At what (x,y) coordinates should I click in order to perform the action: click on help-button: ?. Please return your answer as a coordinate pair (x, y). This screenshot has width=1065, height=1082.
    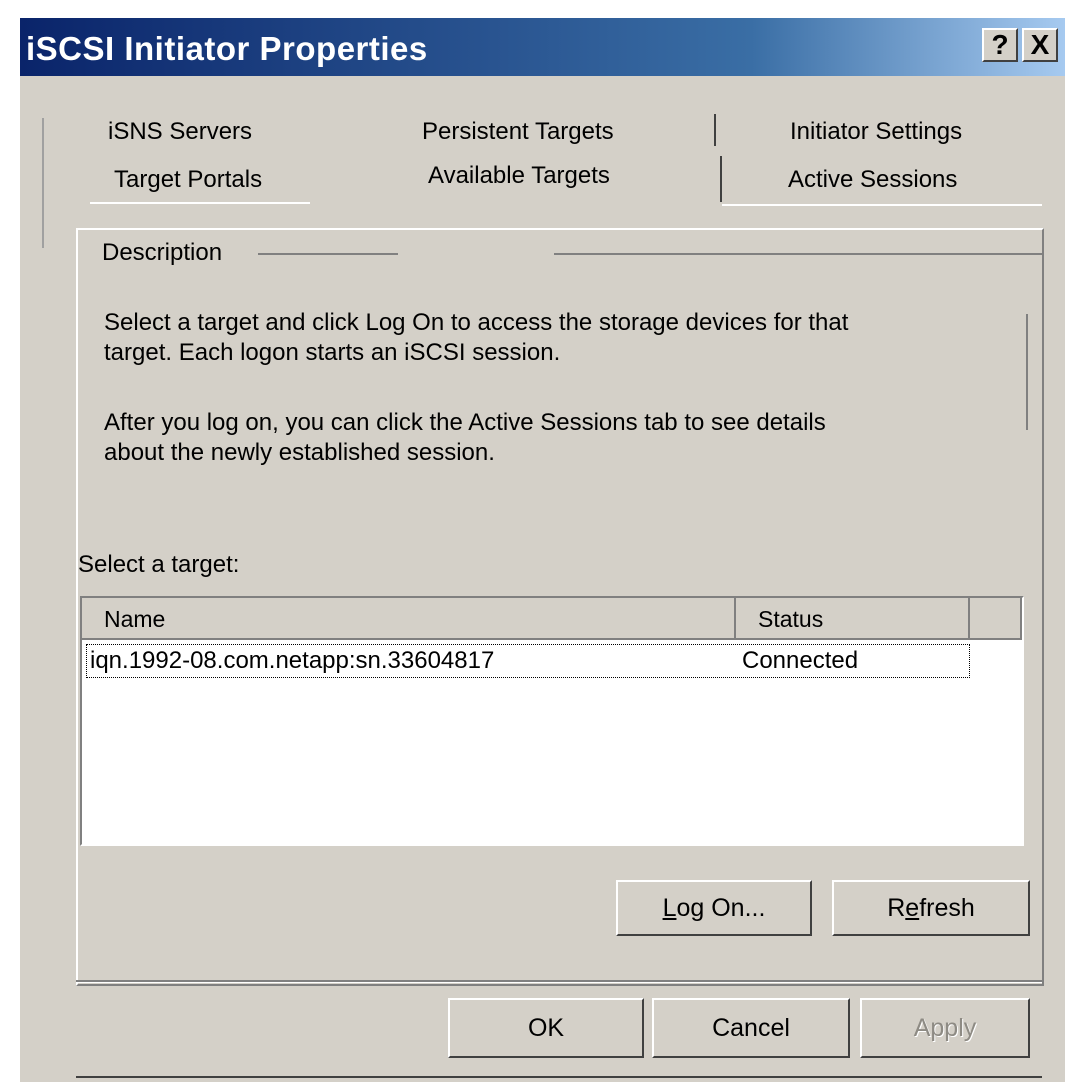
    Looking at the image, I should click on (1000, 45).